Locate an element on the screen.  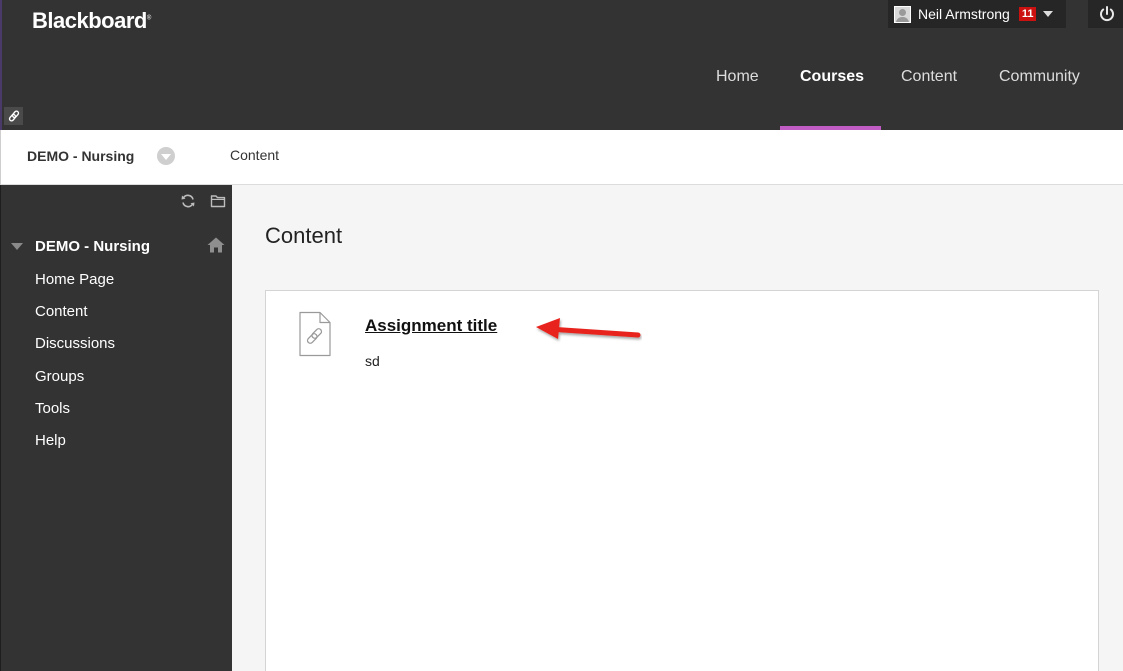
folder-icon is located at coordinates (218, 201).